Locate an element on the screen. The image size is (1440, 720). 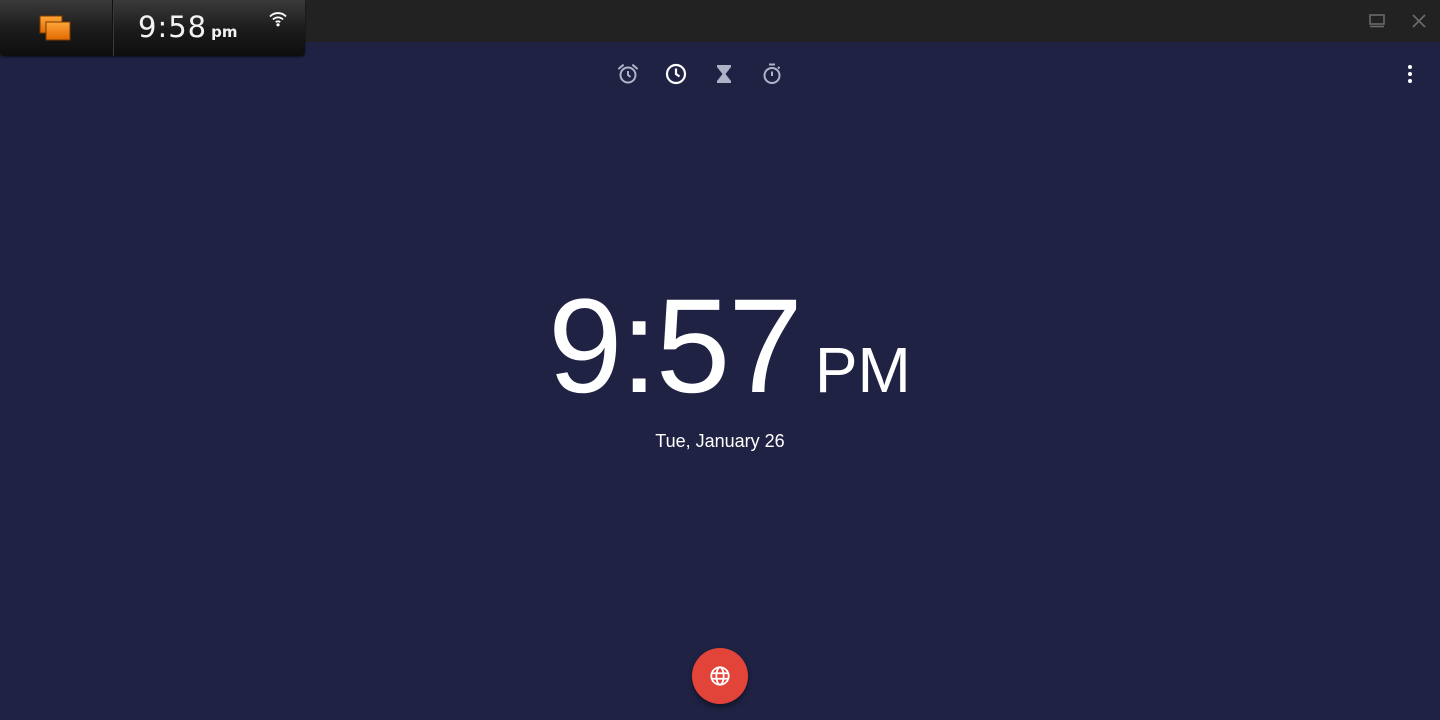
system-clock: 9:58 pm is located at coordinates (188, 27).